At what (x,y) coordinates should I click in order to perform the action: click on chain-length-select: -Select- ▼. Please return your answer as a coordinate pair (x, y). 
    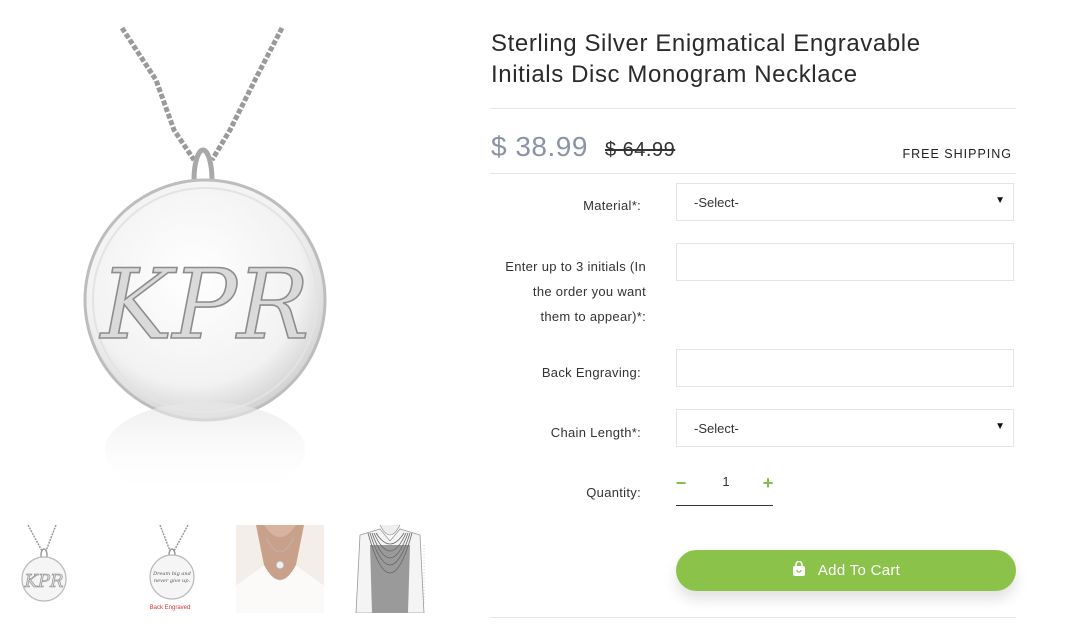
    Looking at the image, I should click on (845, 428).